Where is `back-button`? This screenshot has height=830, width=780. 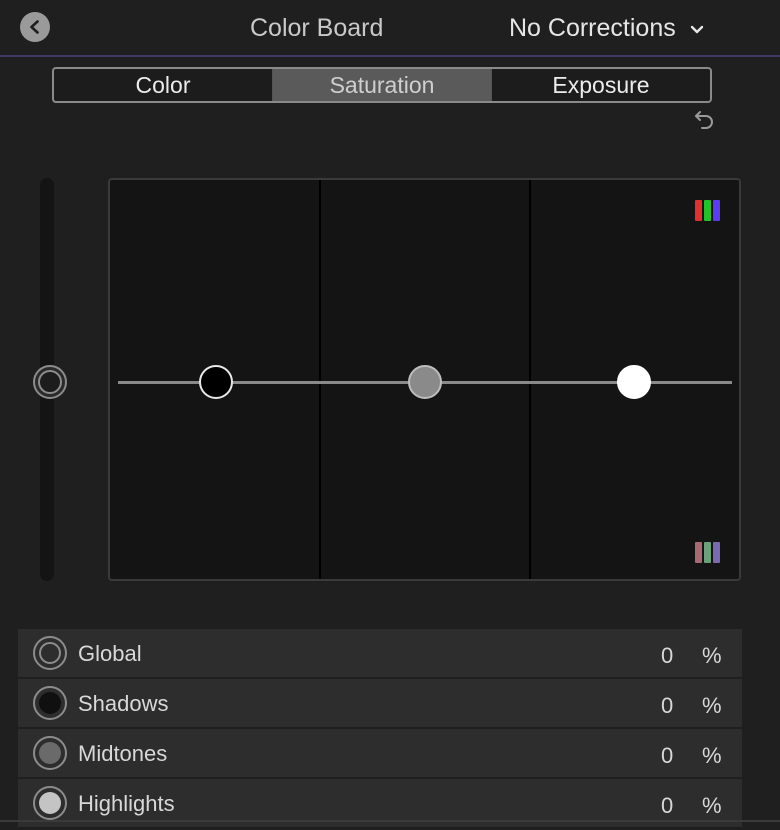
back-button is located at coordinates (35, 27).